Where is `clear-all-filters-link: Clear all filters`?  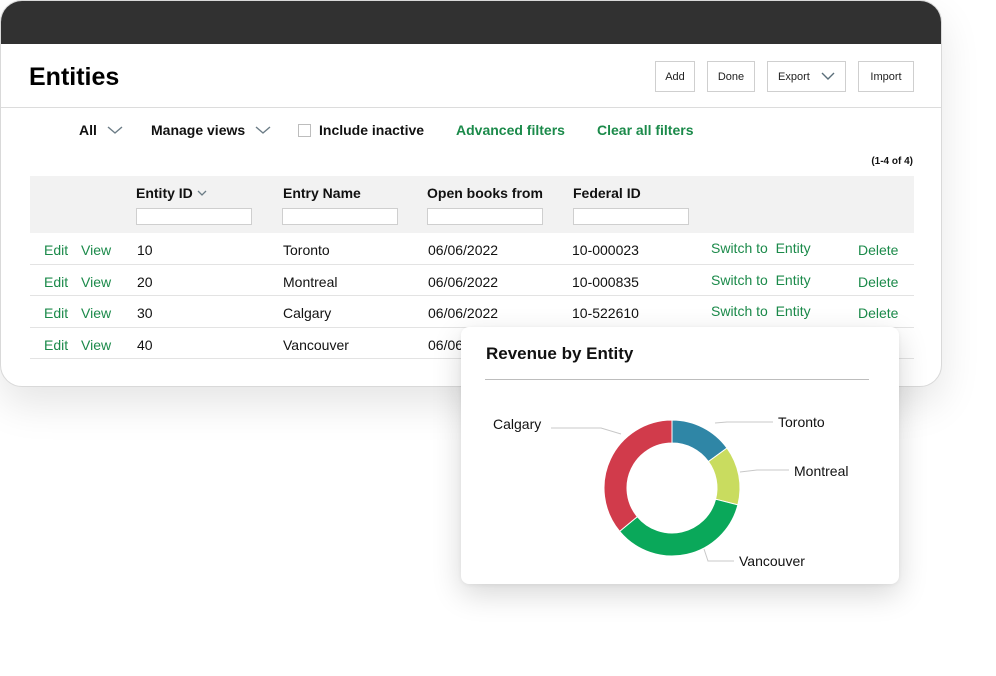 clear-all-filters-link: Clear all filters is located at coordinates (645, 130).